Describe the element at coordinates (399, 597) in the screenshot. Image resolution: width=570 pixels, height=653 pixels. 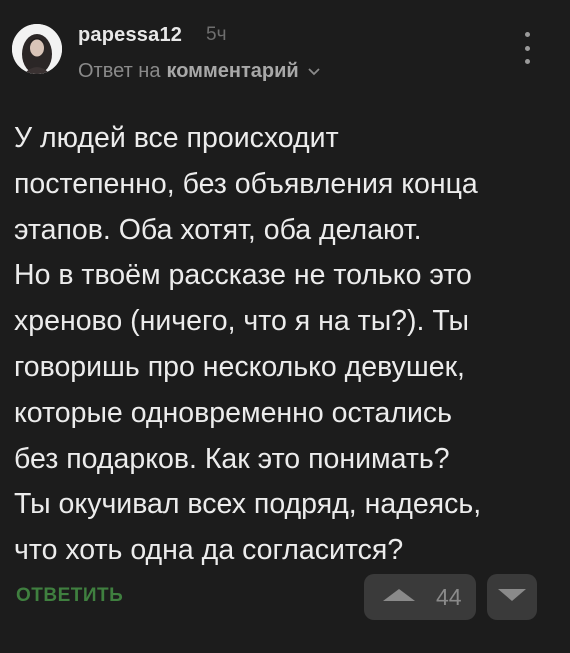
I see `triangle-up-icon` at that location.